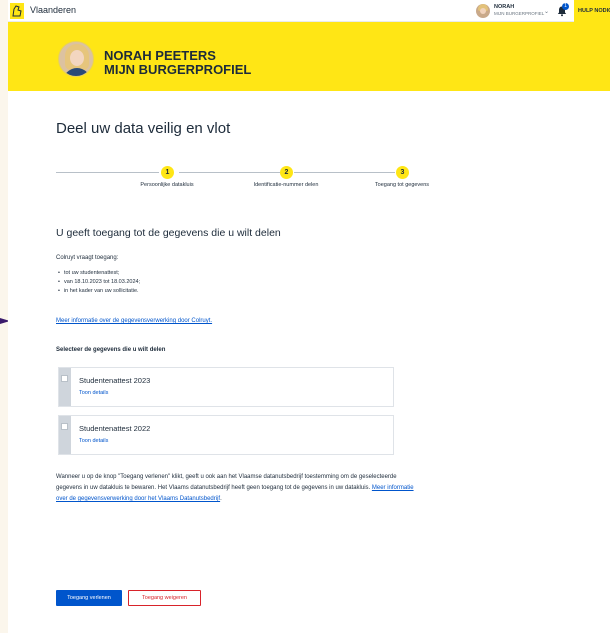  Describe the element at coordinates (89, 598) in the screenshot. I see `grant-access-button: Toegang verlenen` at that location.